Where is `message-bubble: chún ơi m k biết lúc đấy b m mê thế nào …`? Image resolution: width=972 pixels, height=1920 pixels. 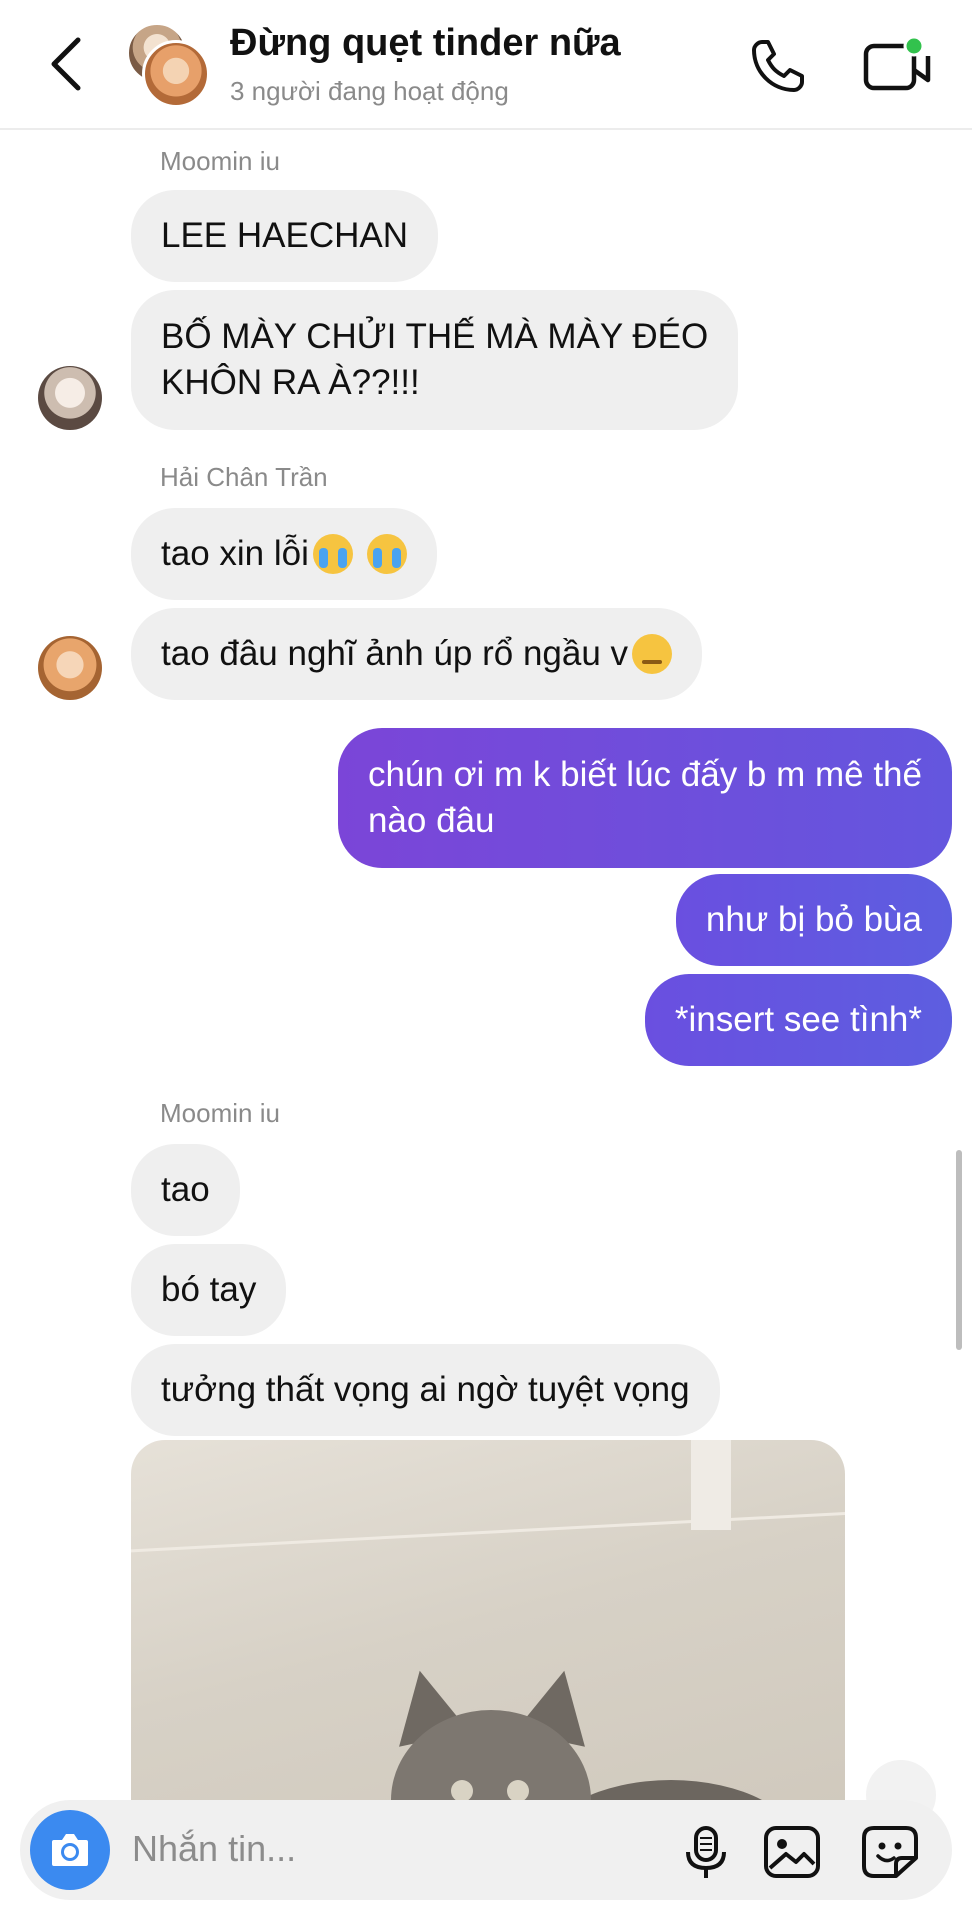 message-bubble: chún ơi m k biết lúc đấy b m mê thế nào … is located at coordinates (644, 798).